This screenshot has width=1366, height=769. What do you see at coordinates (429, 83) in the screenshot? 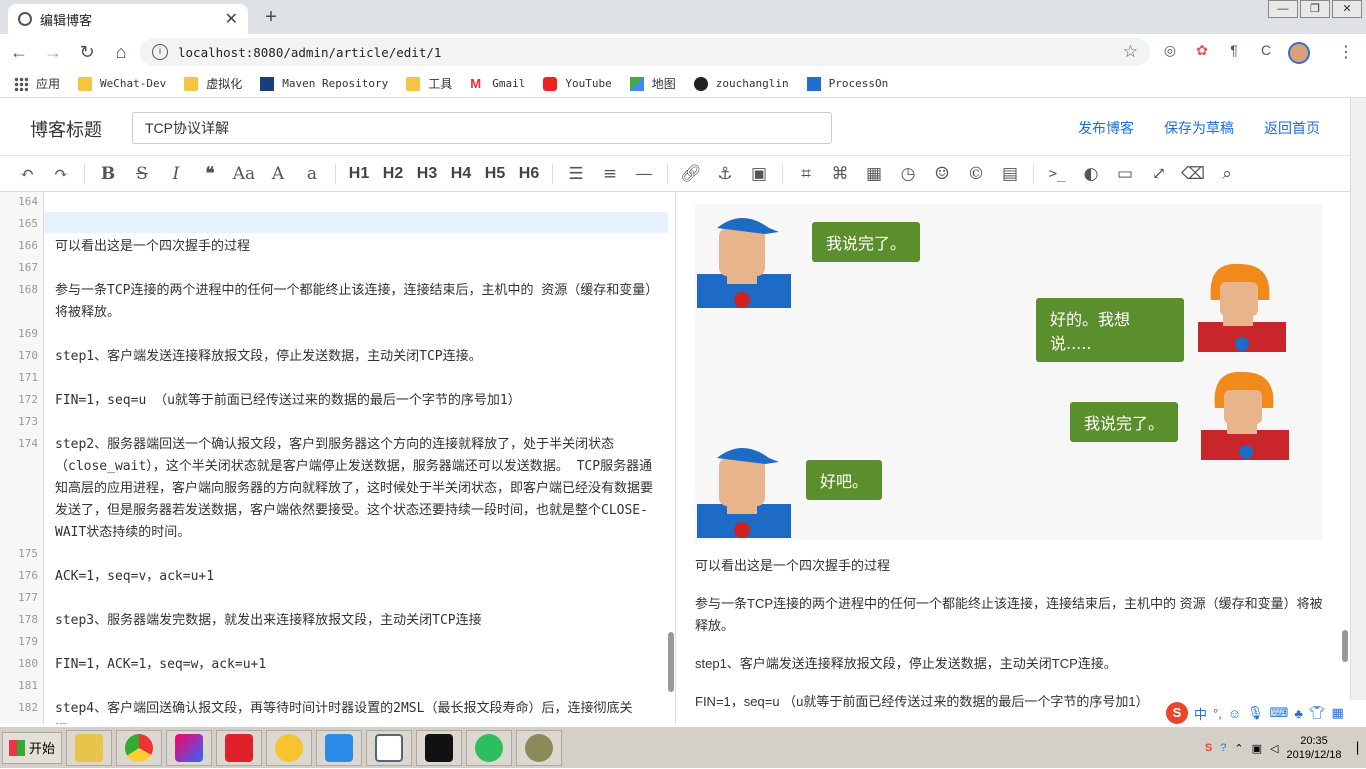
I see `bookmark-tools: 工具` at bounding box center [429, 83].